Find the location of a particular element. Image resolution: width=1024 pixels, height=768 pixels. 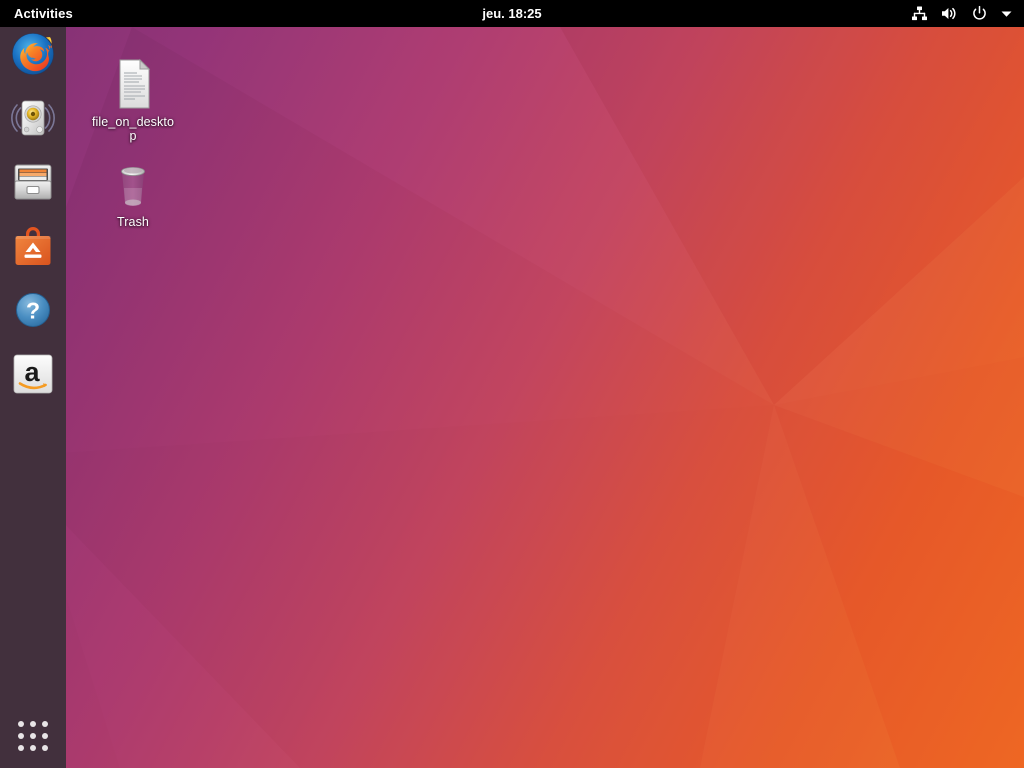

dock: ? a is located at coordinates (33, 397).